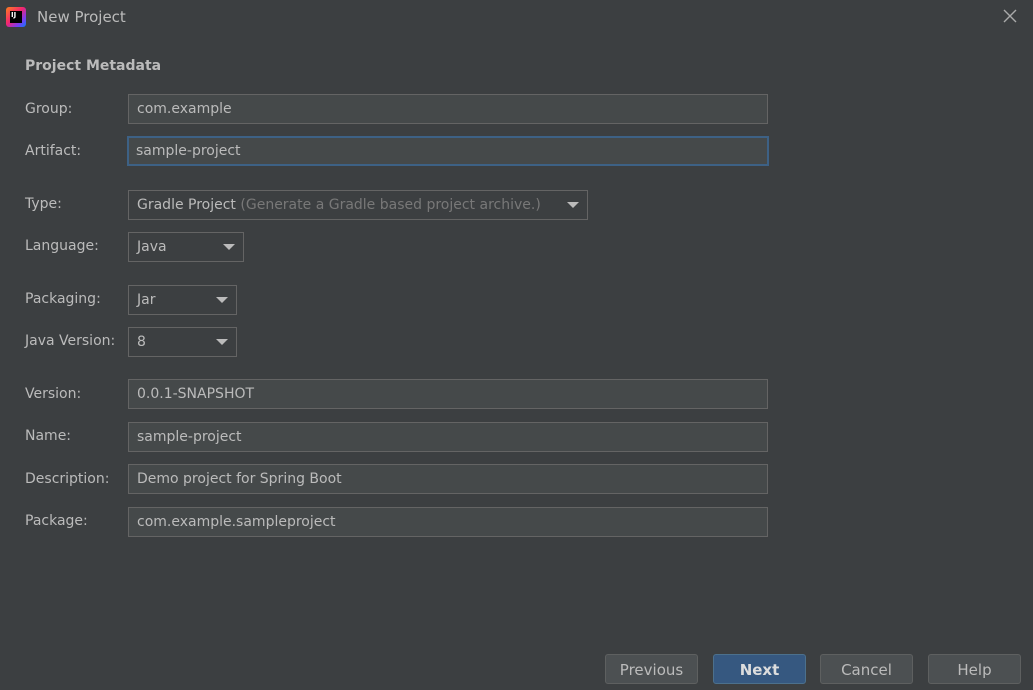  What do you see at coordinates (448, 394) in the screenshot?
I see `version-field: 0.0.1-SNAPSHOT` at bounding box center [448, 394].